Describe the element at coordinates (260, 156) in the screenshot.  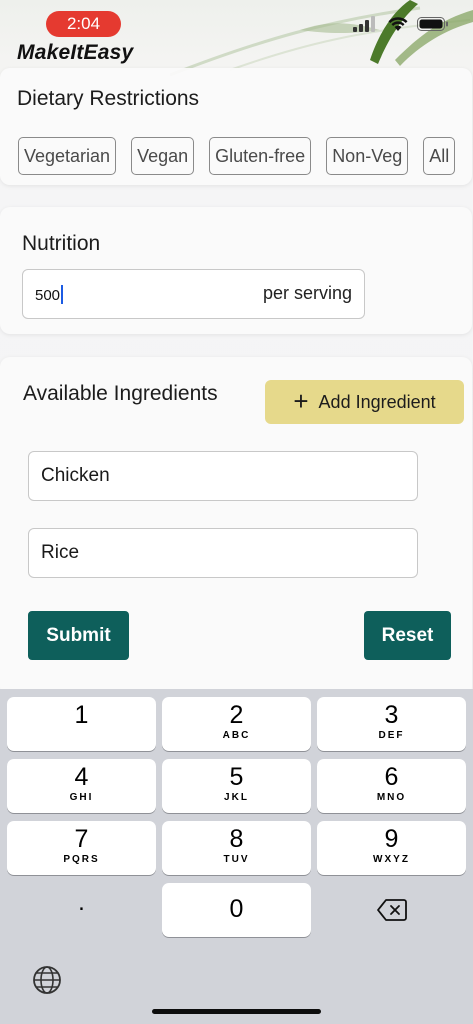
I see `chip-gluten-free: Gluten-free` at that location.